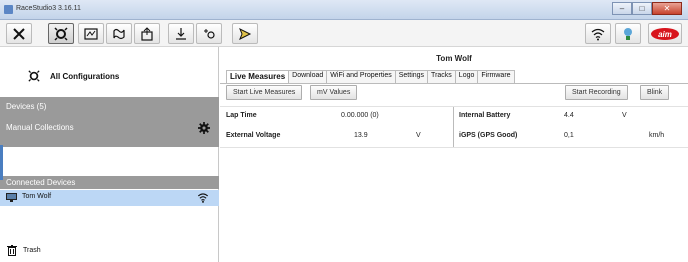 The width and height of the screenshot is (688, 262). I want to click on thermometer-icon, so click(628, 33).